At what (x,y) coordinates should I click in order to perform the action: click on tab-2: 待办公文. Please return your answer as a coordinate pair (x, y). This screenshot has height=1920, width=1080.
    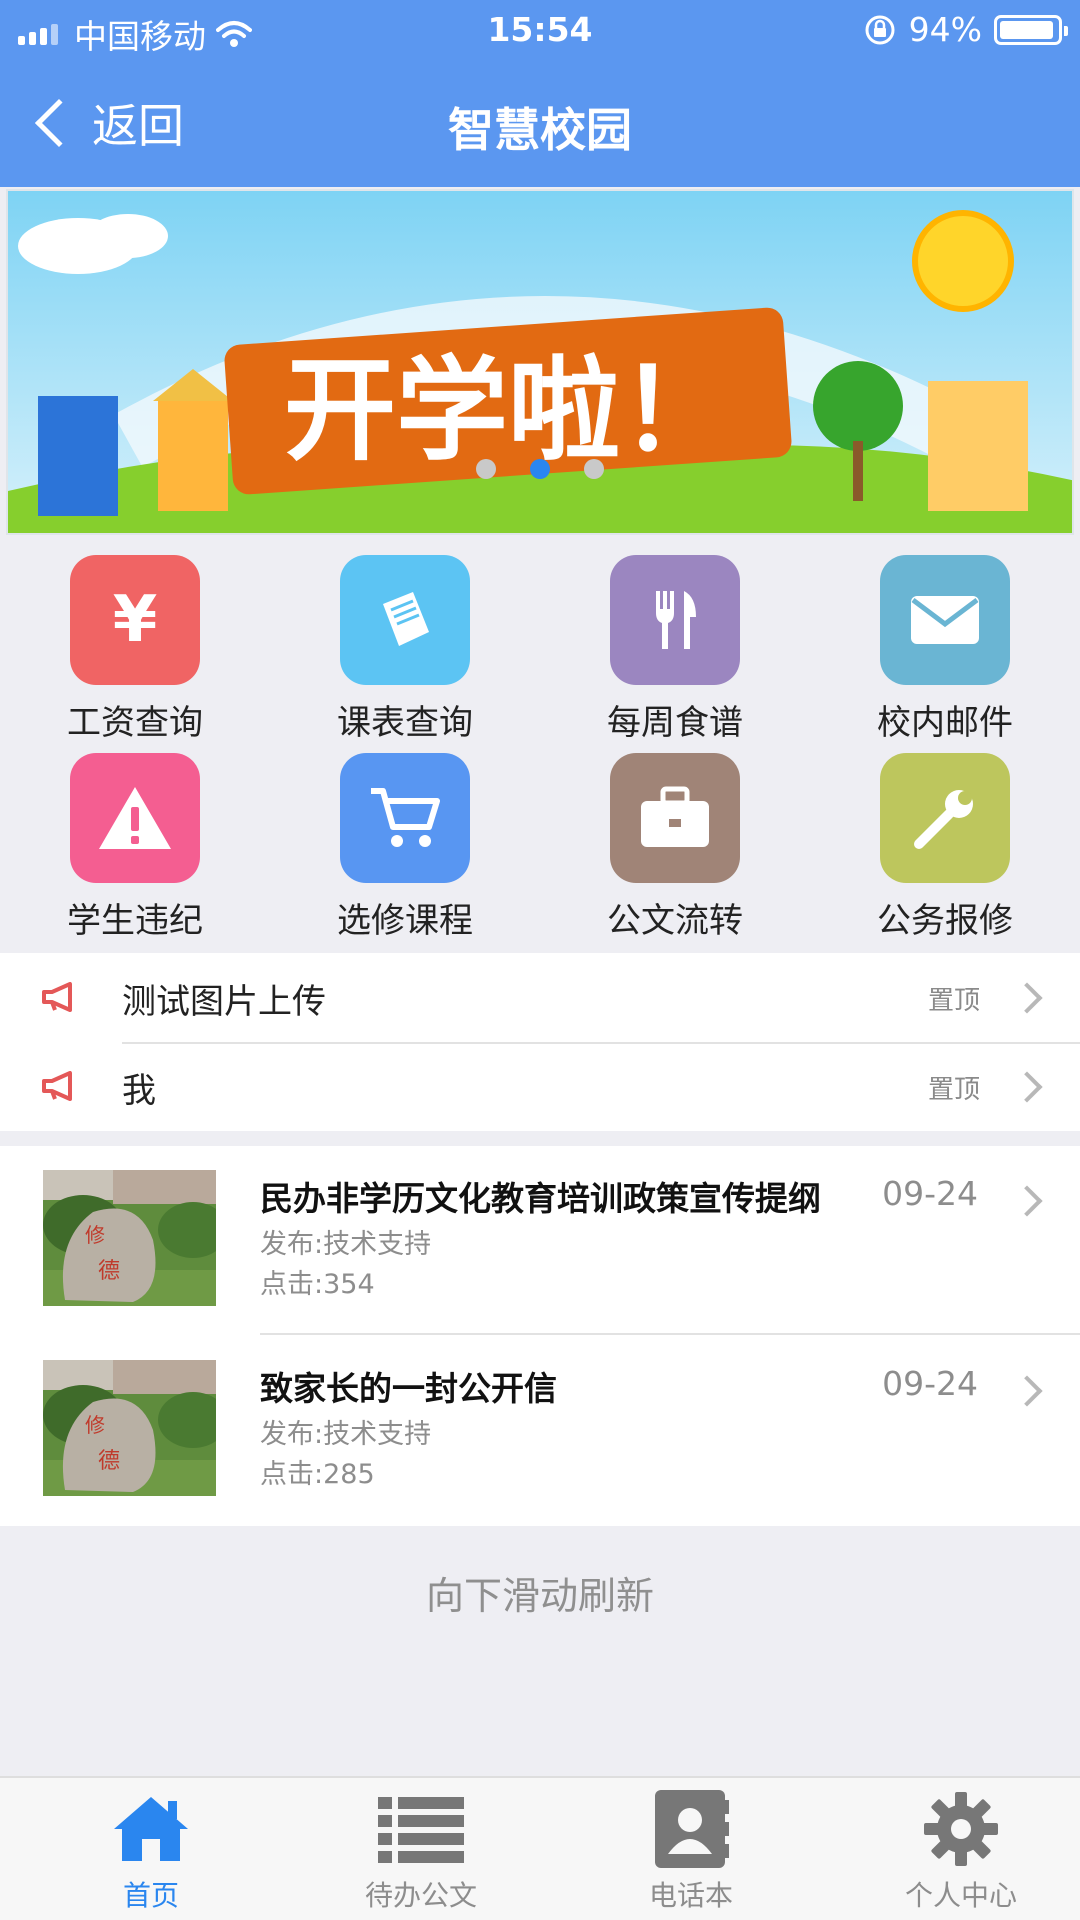
    Looking at the image, I should click on (421, 1849).